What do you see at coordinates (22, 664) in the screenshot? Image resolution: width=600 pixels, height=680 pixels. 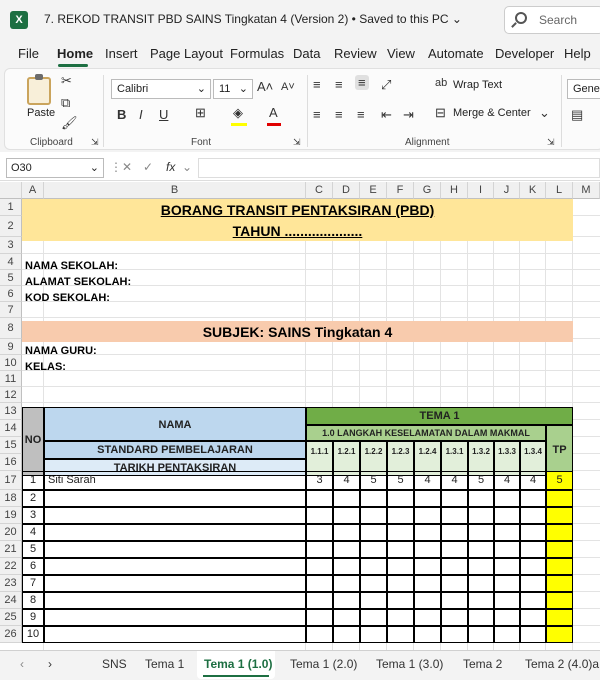 I see `scroll-left-icon: ‹` at bounding box center [22, 664].